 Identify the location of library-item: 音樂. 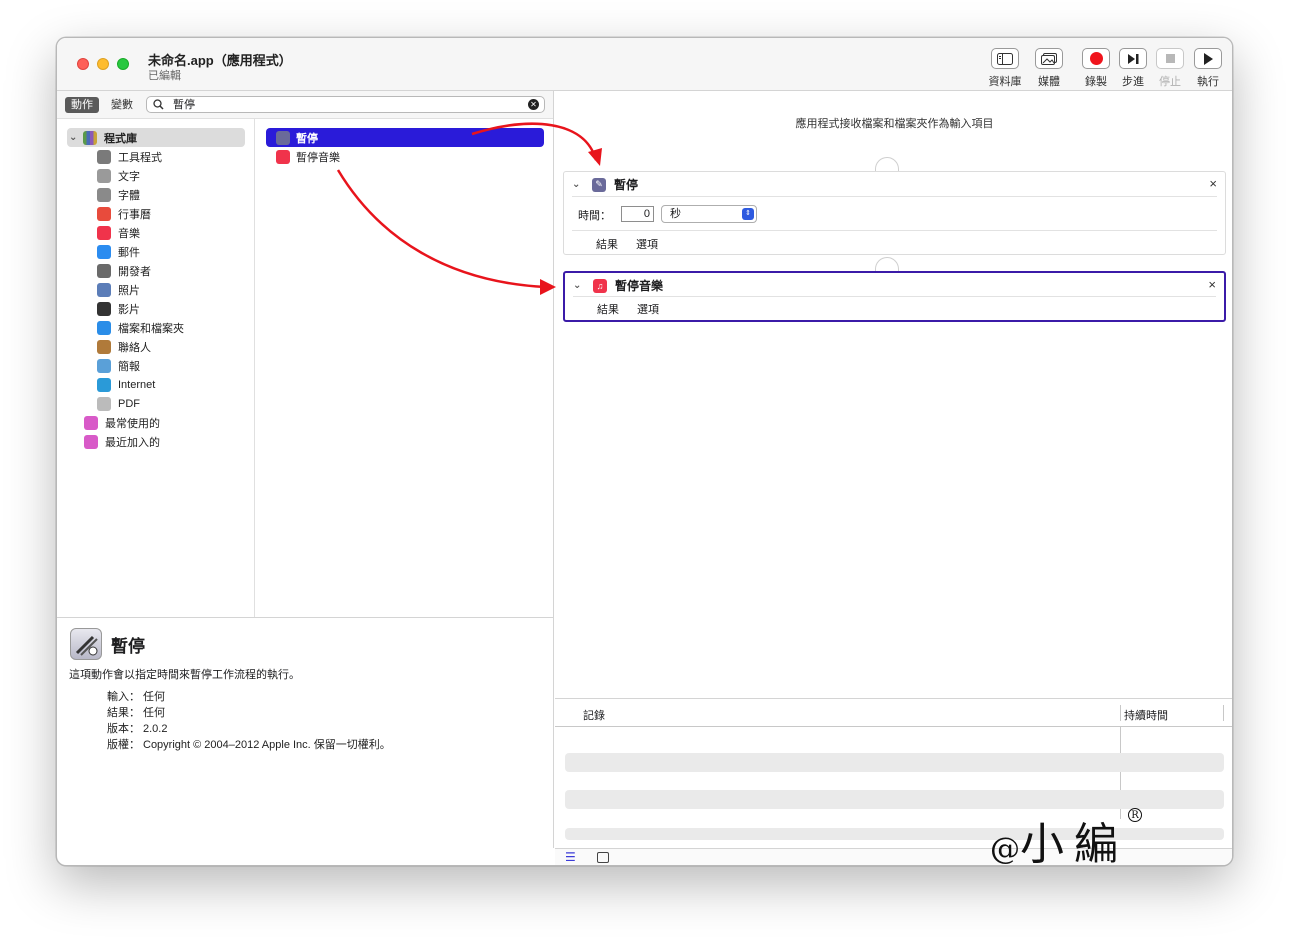
(118, 232).